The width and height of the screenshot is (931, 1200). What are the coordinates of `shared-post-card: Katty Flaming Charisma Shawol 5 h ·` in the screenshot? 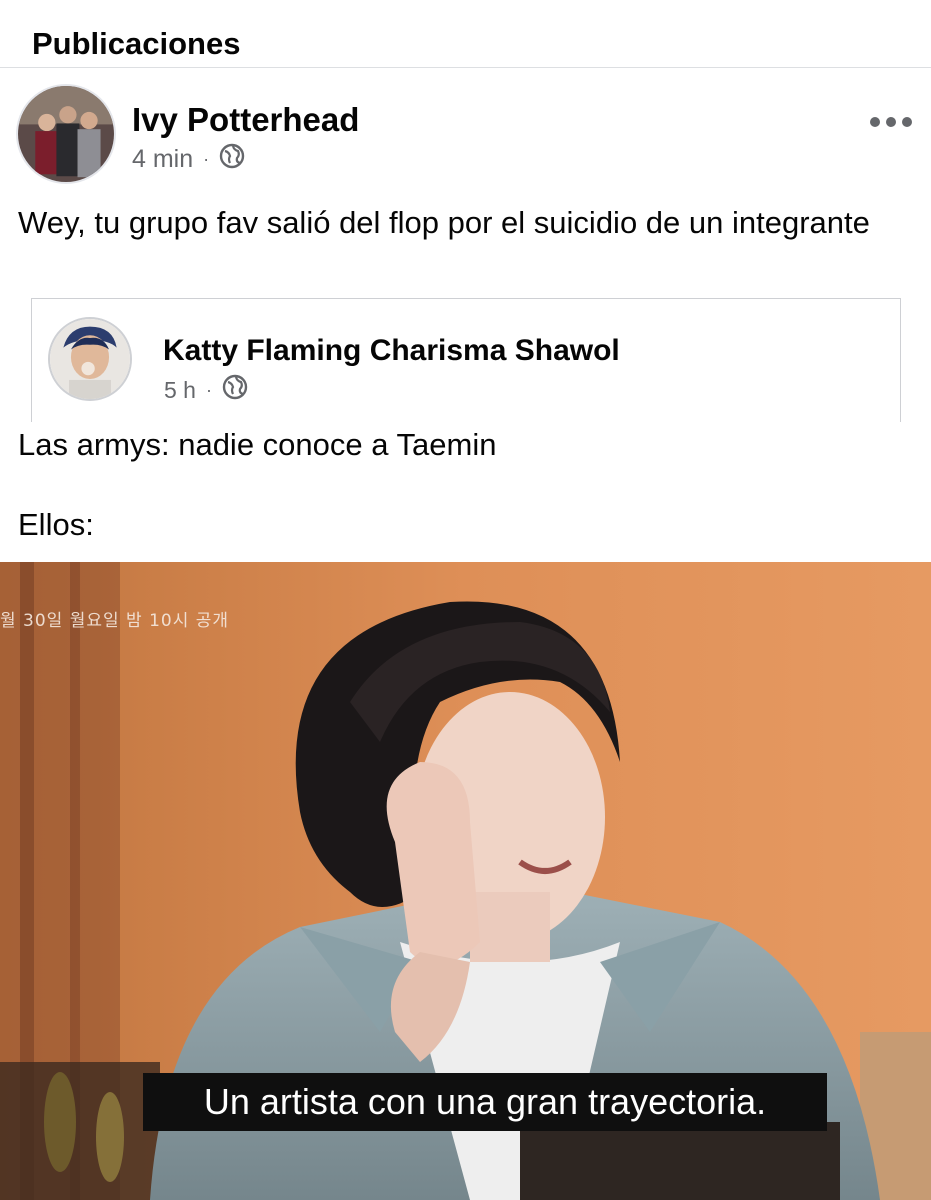 It's located at (466, 360).